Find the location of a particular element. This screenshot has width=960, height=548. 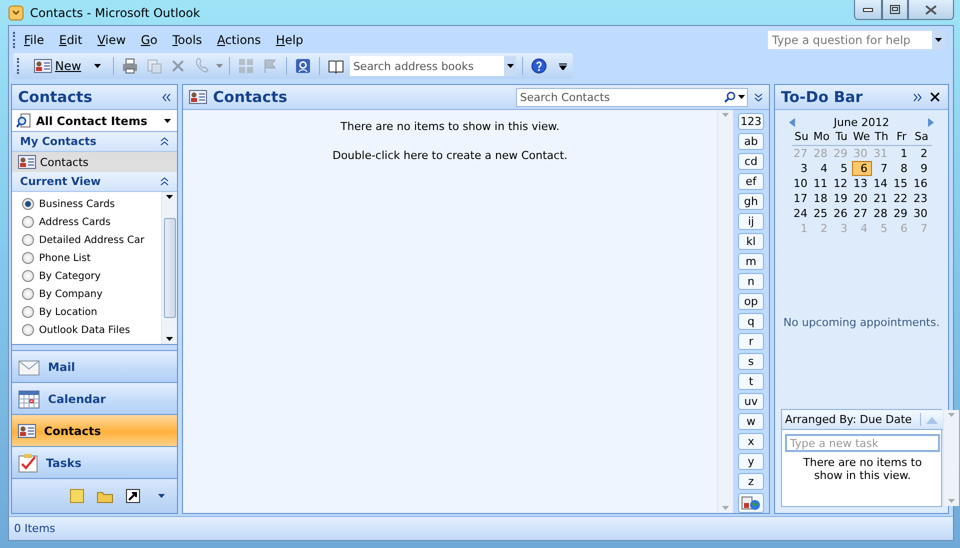

contact-globe-button is located at coordinates (751, 503).